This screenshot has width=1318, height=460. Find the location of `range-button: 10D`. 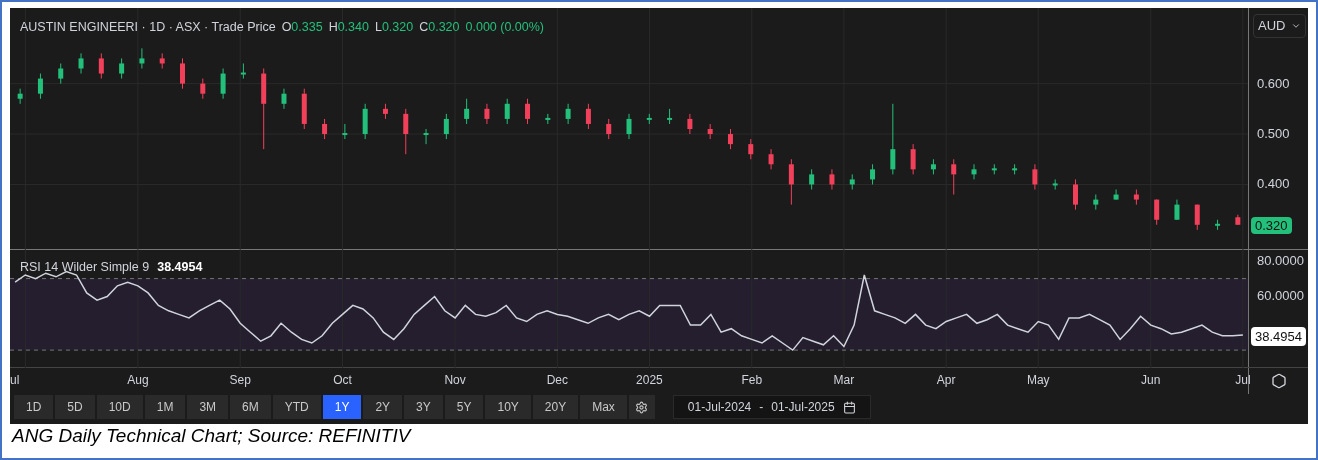

range-button: 10D is located at coordinates (119, 407).